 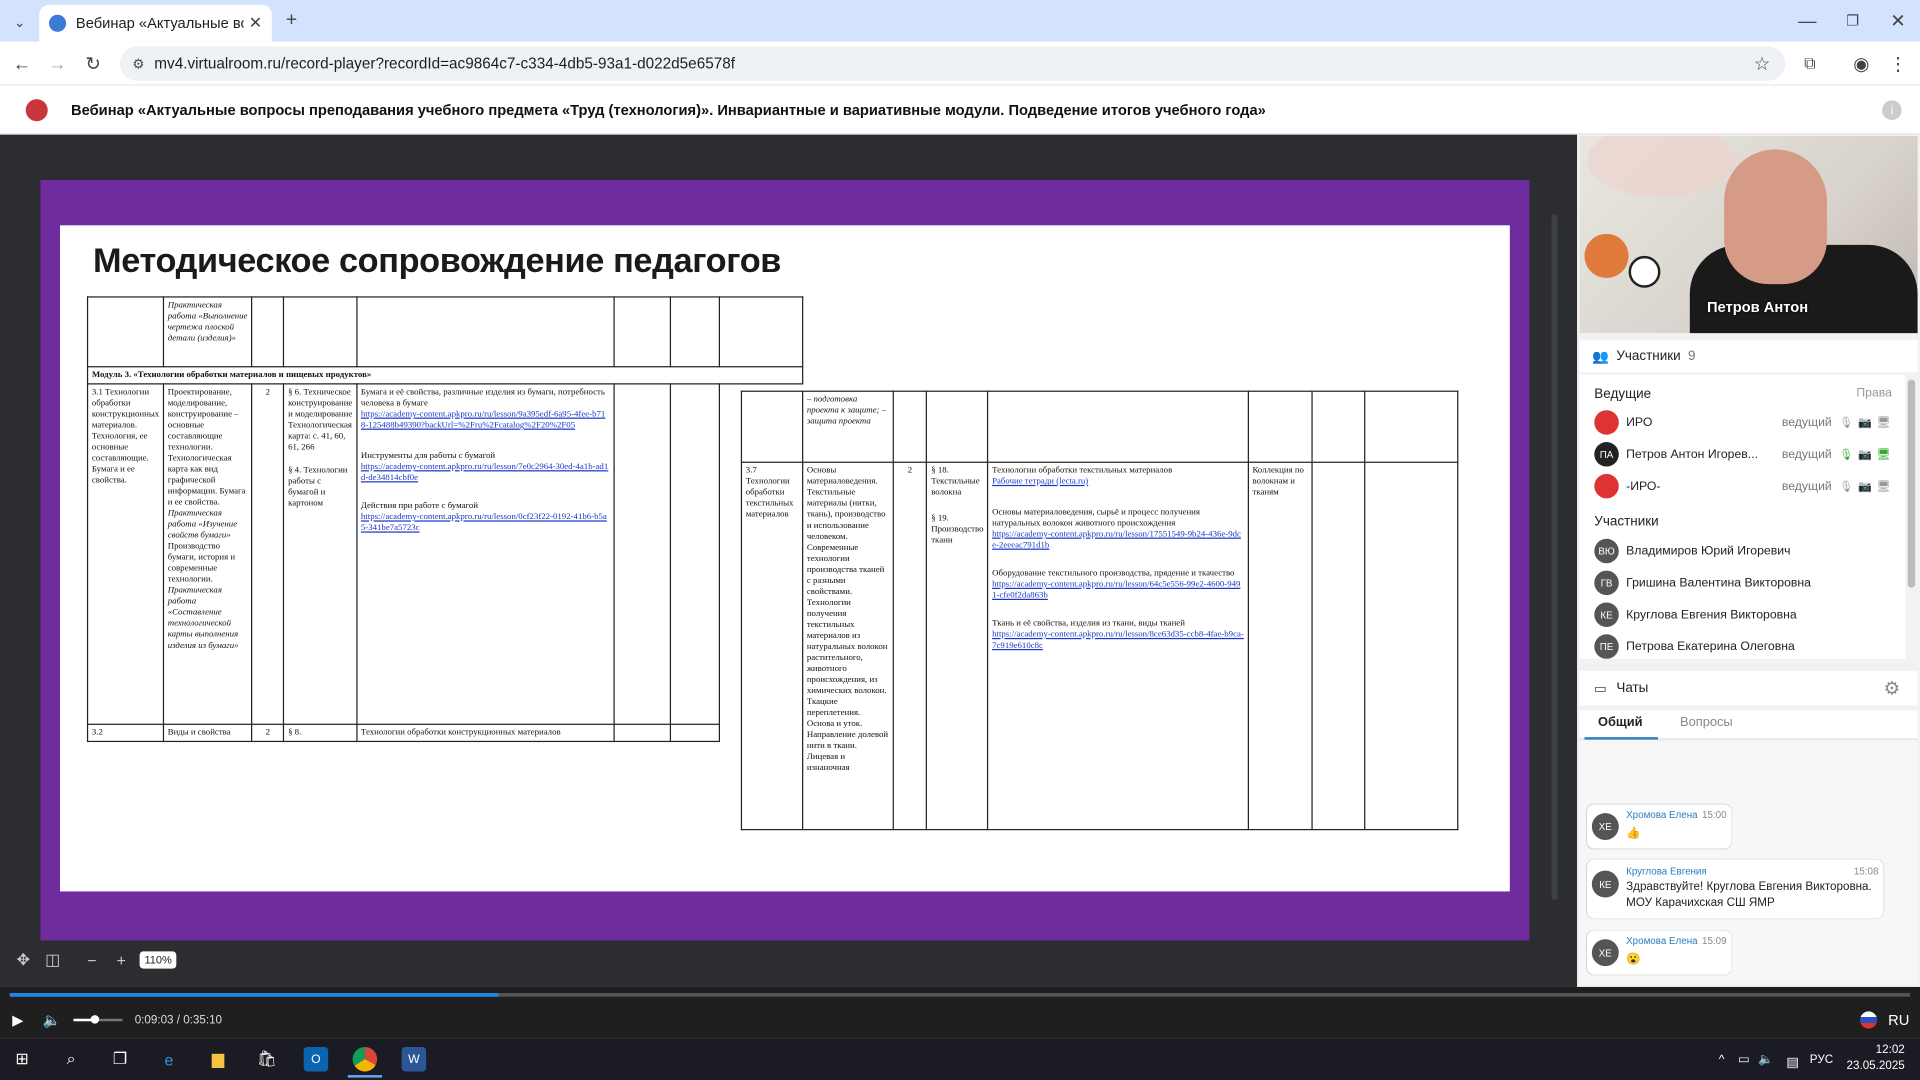 I want to click on back-arrow-icon: ←, so click(x=22, y=63).